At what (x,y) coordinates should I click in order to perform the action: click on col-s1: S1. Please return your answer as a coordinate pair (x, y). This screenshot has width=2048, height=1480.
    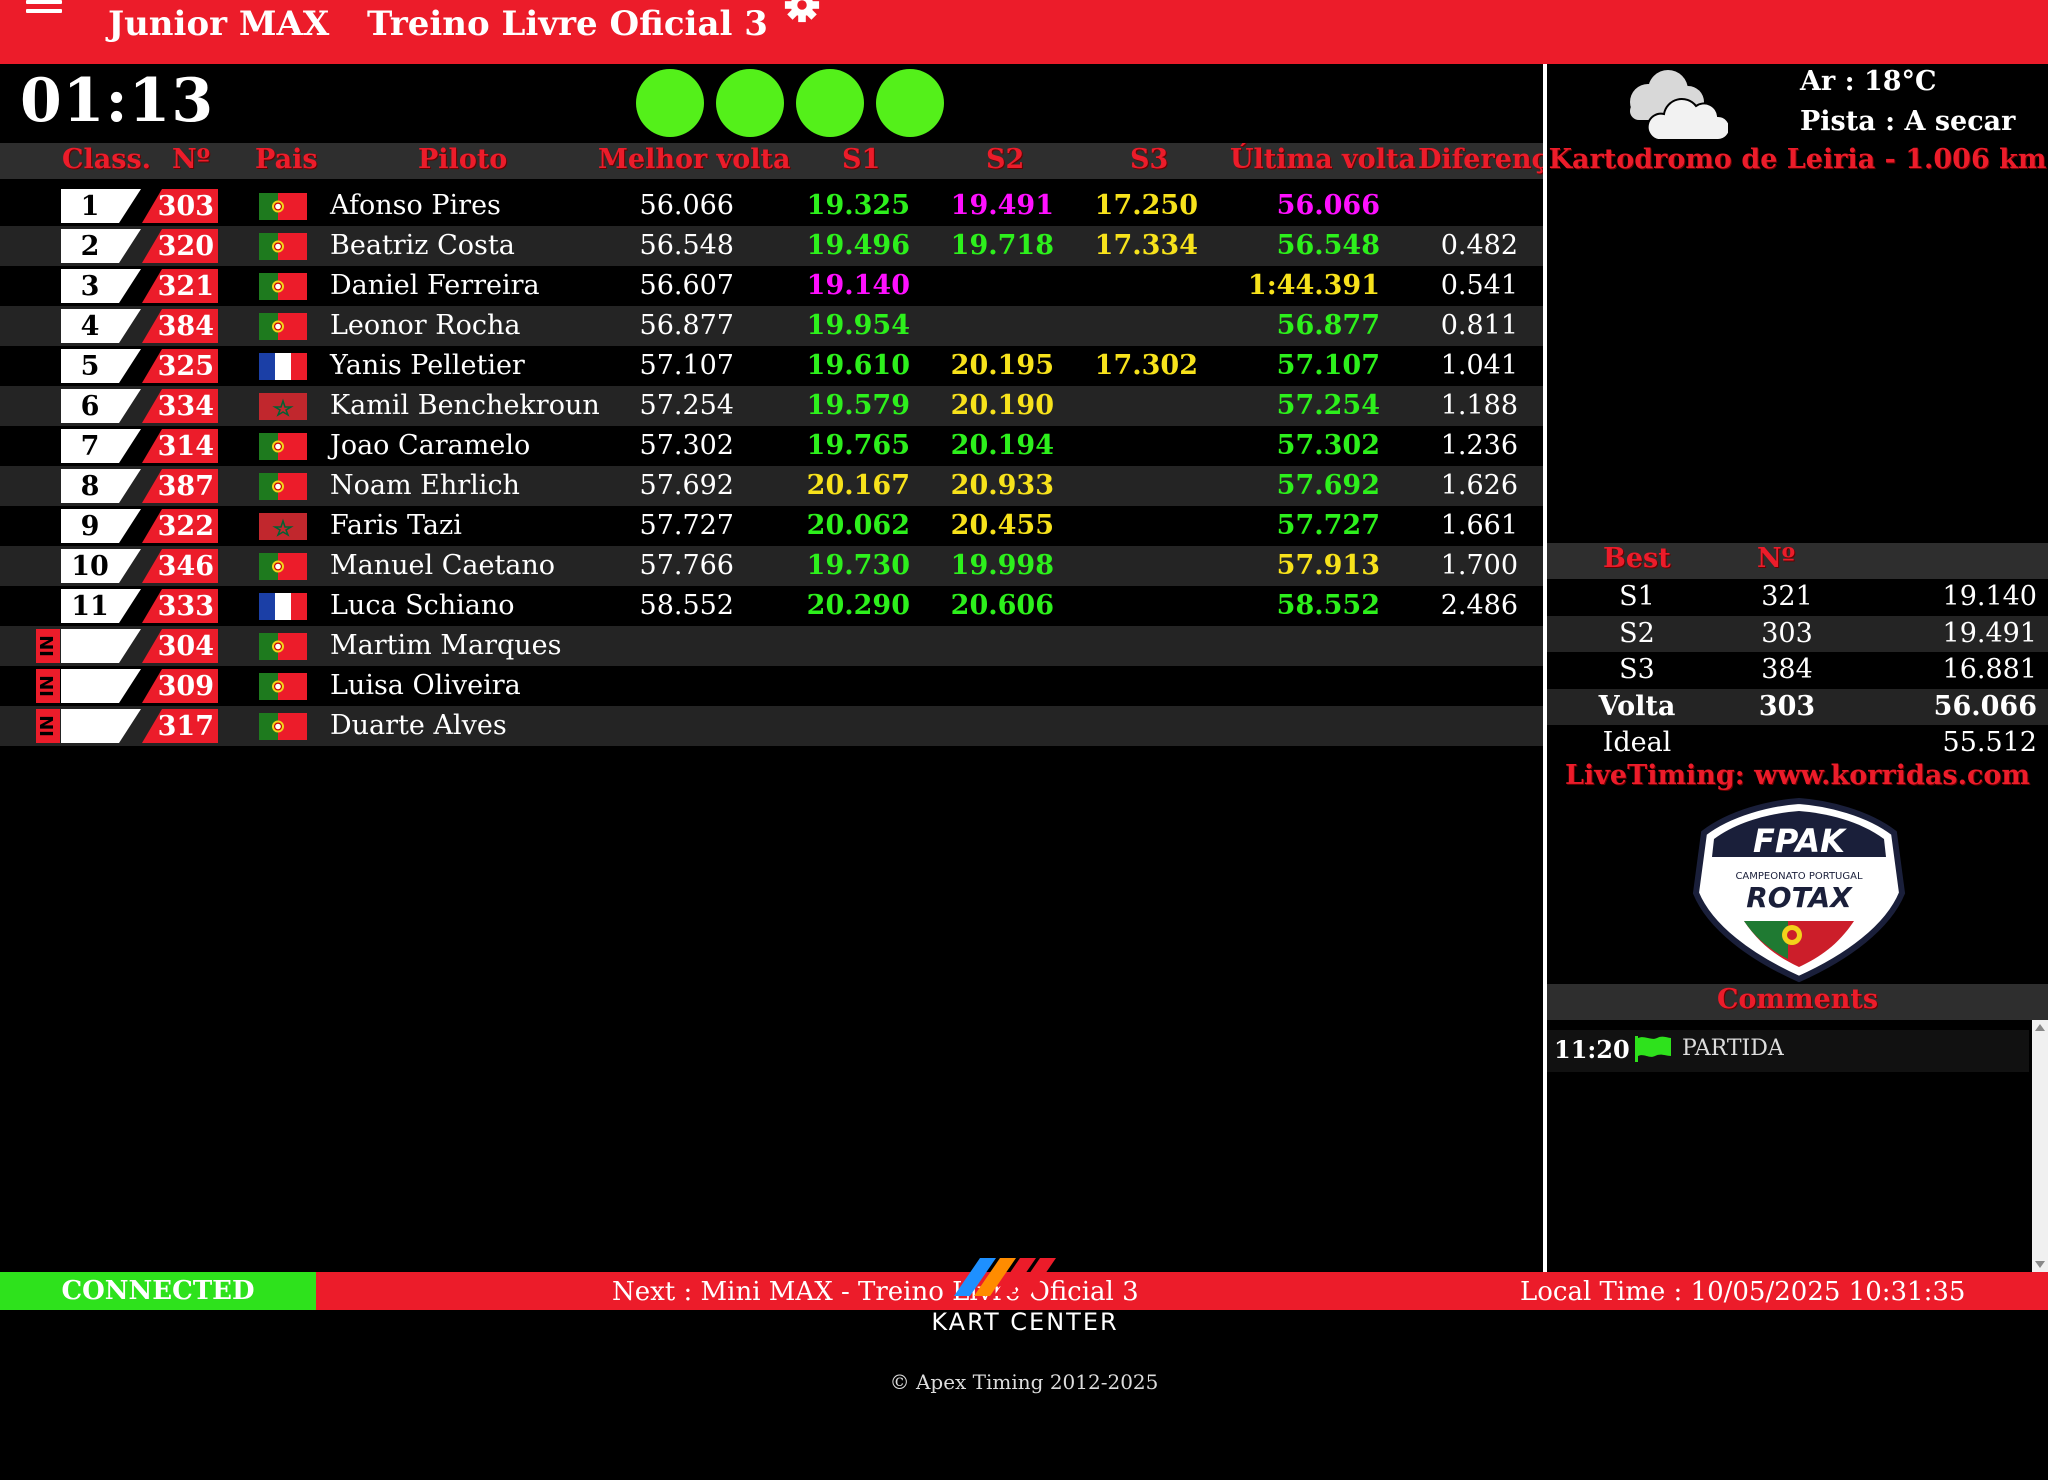
    Looking at the image, I should click on (861, 159).